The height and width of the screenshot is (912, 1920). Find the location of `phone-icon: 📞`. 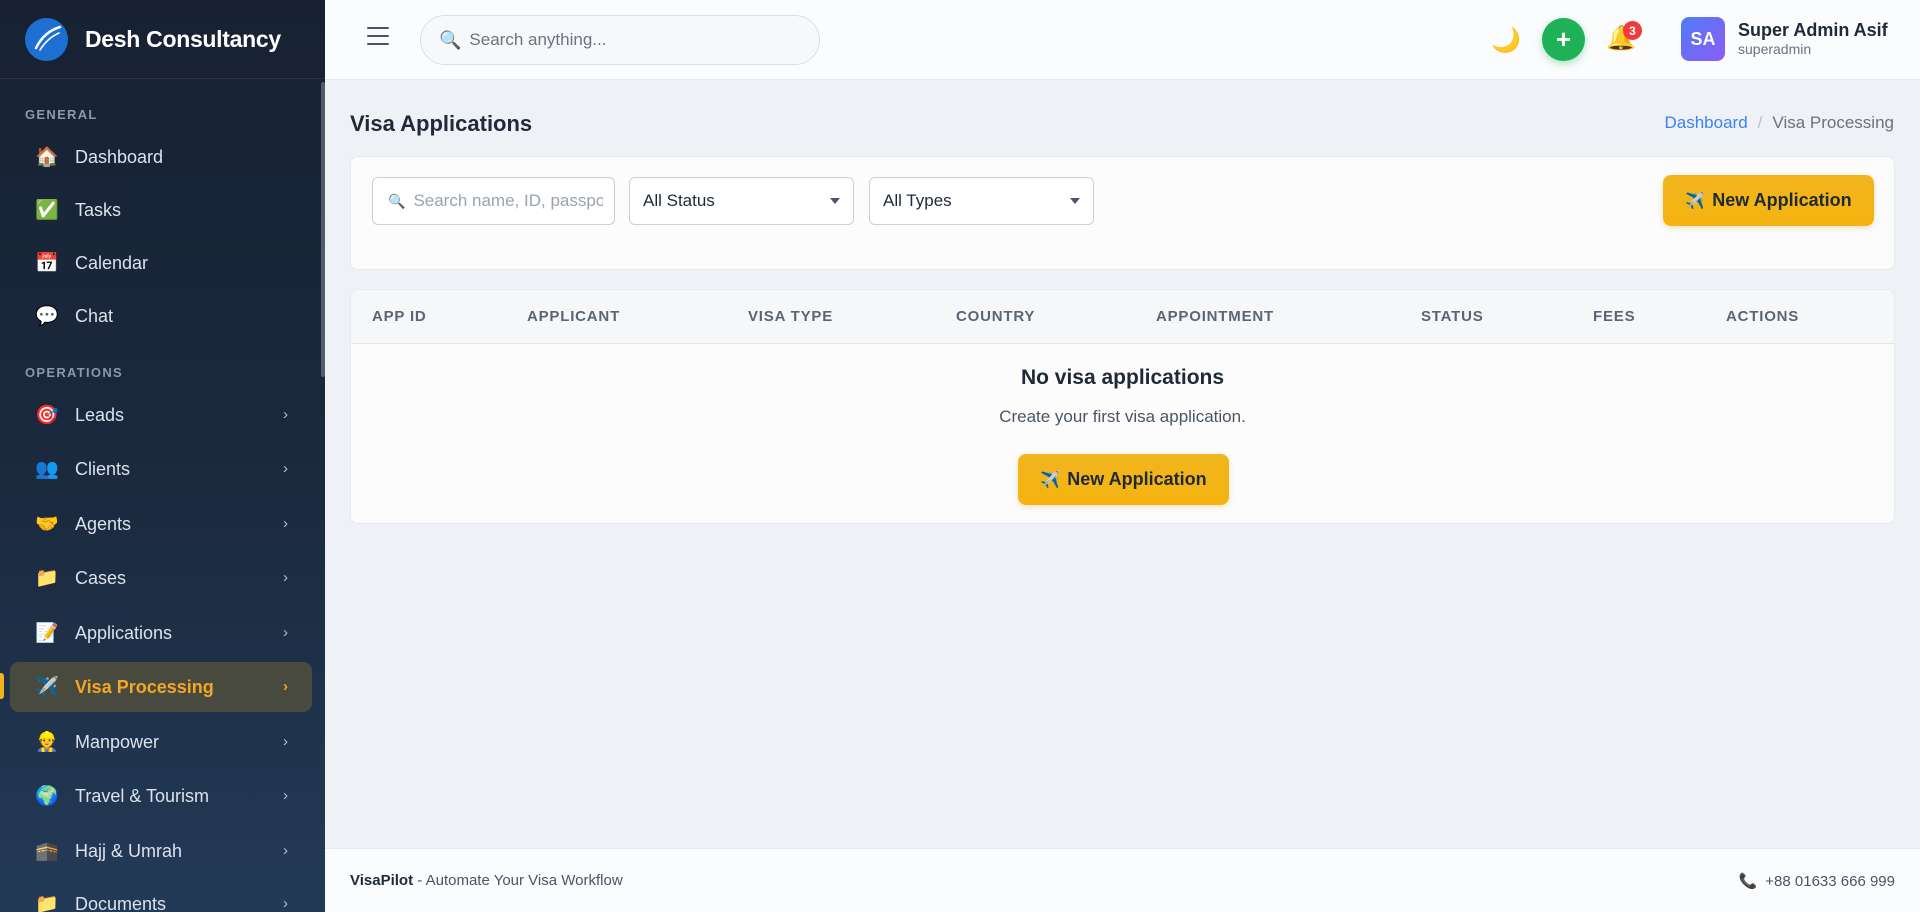

phone-icon: 📞 is located at coordinates (1748, 881).